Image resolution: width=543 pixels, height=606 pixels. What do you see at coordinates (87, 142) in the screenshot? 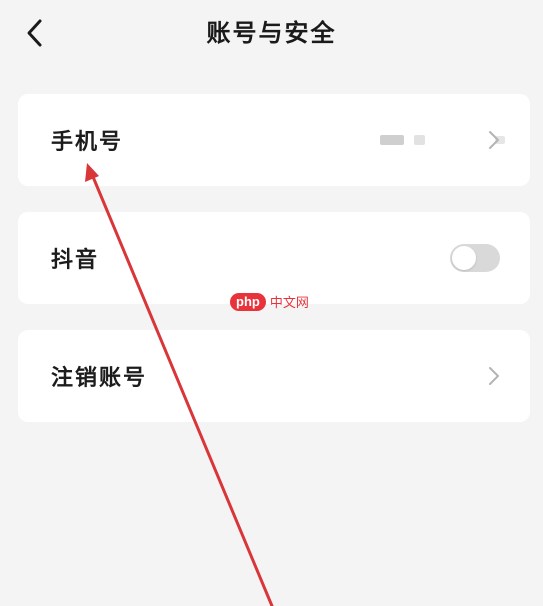
I see `phone-number-label: 手机号` at bounding box center [87, 142].